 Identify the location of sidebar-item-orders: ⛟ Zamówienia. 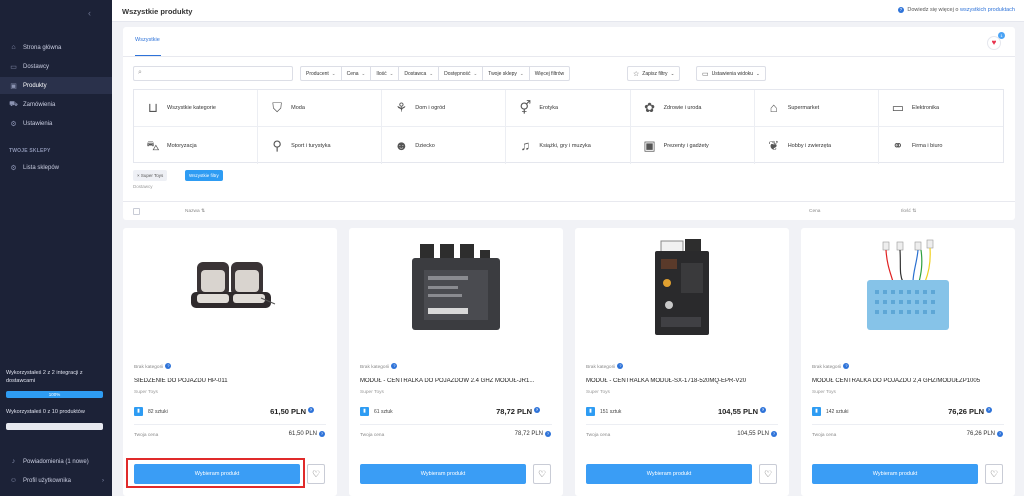
(56, 104).